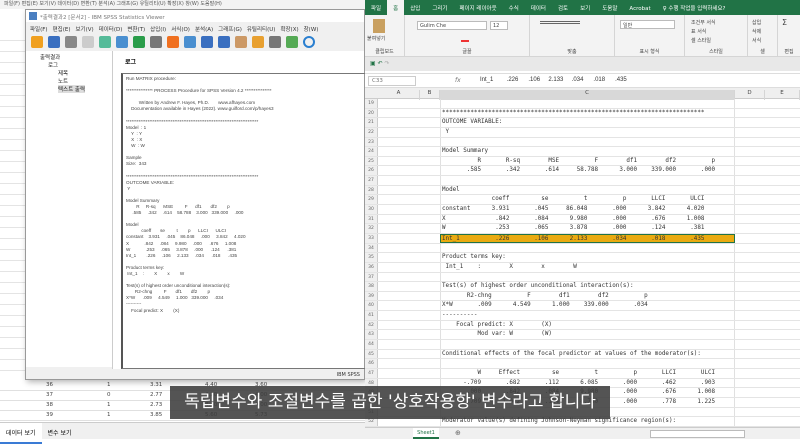 This screenshot has height=444, width=800. What do you see at coordinates (514, 7) in the screenshot?
I see `ribbon-tab: 수식` at bounding box center [514, 7].